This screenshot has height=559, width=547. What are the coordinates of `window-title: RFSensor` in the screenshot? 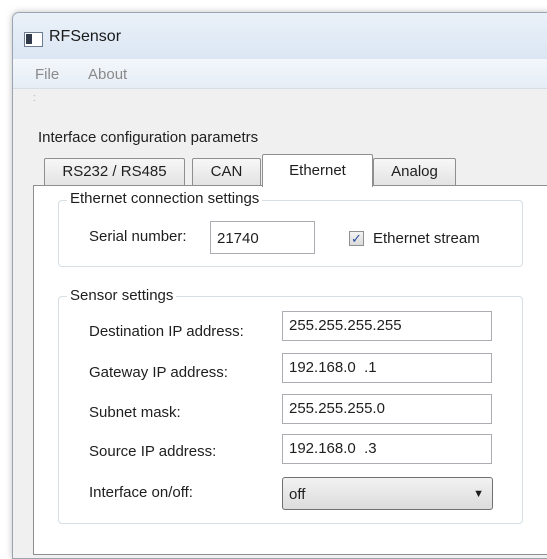 It's located at (85, 36).